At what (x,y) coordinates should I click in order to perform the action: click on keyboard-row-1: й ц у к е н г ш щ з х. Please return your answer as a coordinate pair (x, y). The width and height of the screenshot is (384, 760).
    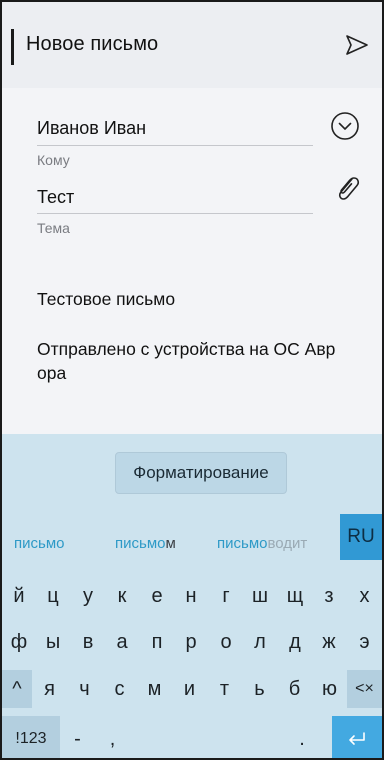
    Looking at the image, I should click on (192, 596).